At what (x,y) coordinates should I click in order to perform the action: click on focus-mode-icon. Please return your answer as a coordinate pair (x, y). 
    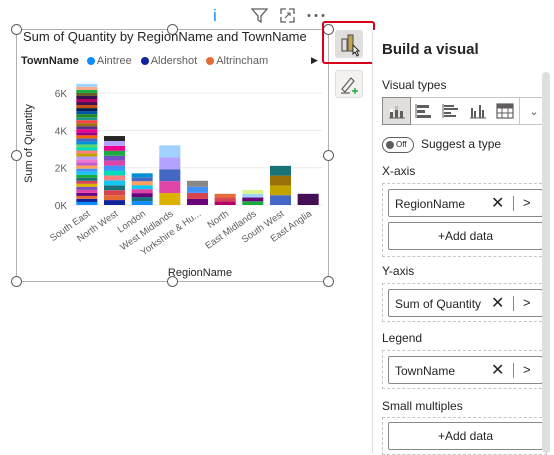
    Looking at the image, I should click on (287, 15).